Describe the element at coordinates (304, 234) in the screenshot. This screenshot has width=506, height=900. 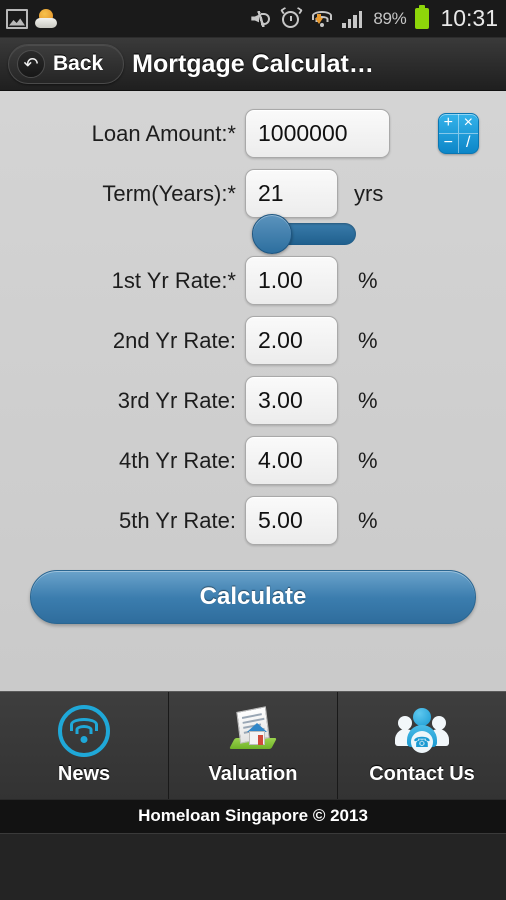
I see `term-years-slider` at that location.